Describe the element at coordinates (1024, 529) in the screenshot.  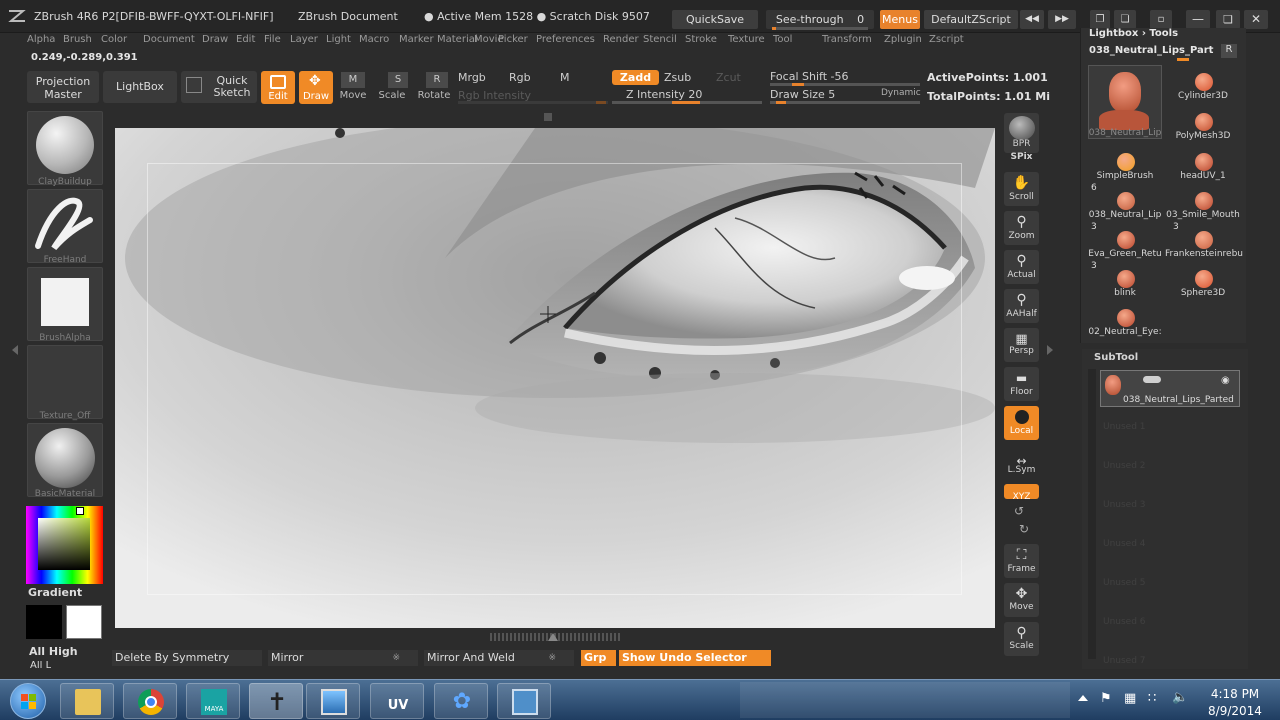
I see `rotate-z-icon: ↻` at that location.